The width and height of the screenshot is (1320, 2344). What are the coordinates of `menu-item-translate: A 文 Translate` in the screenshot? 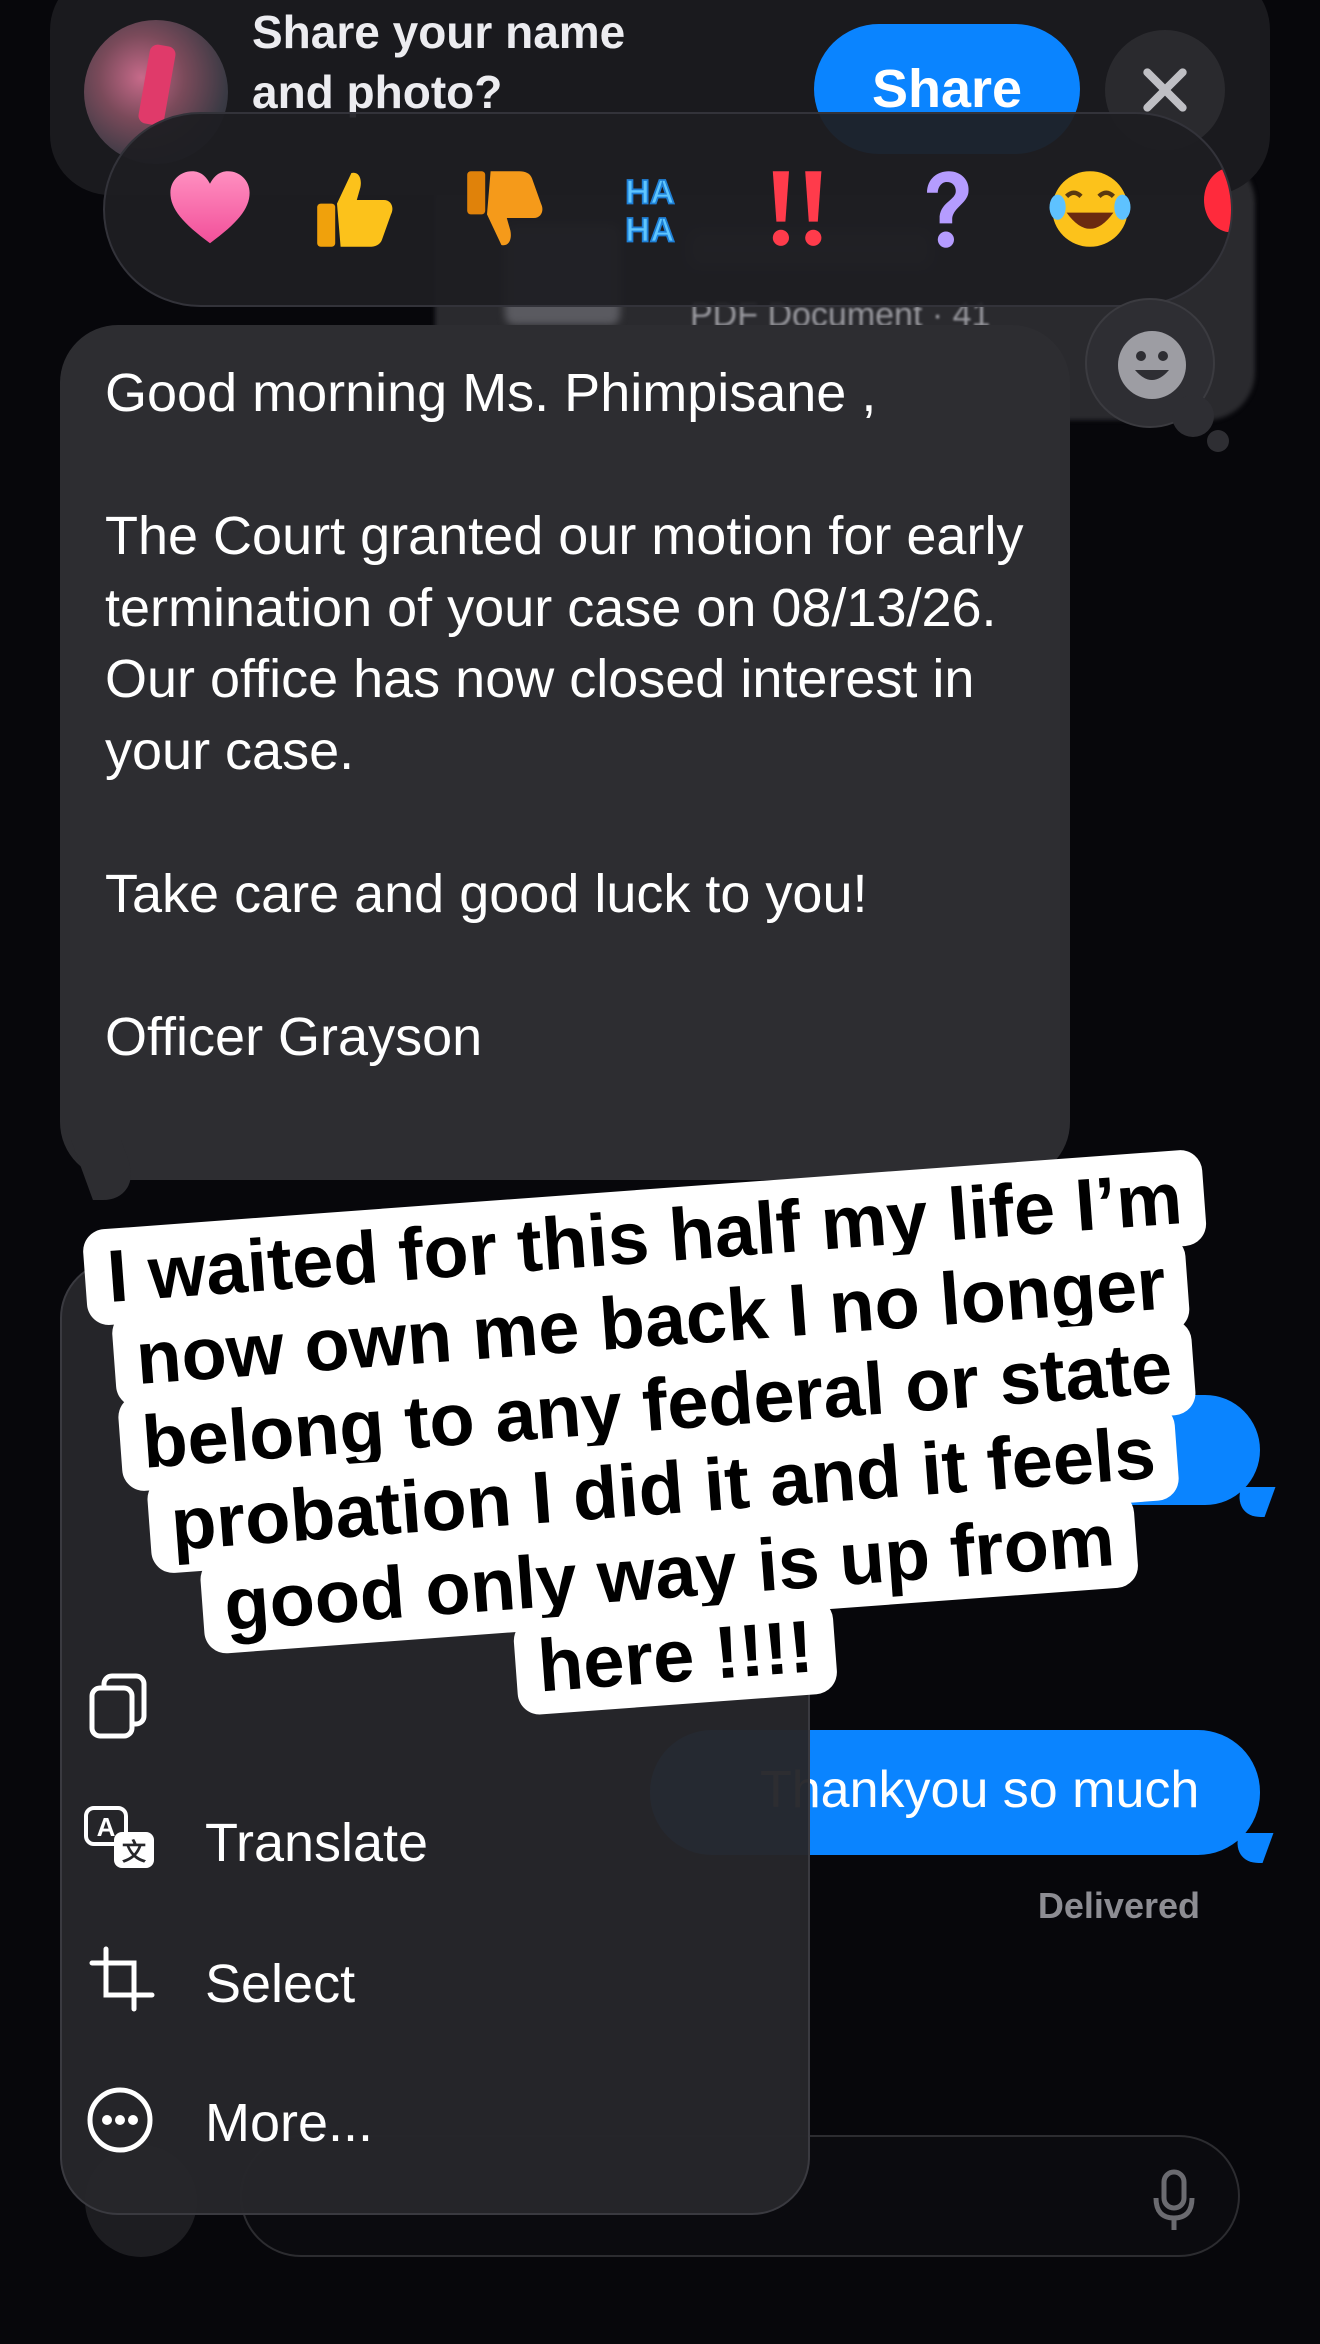 It's located at (375, 1839).